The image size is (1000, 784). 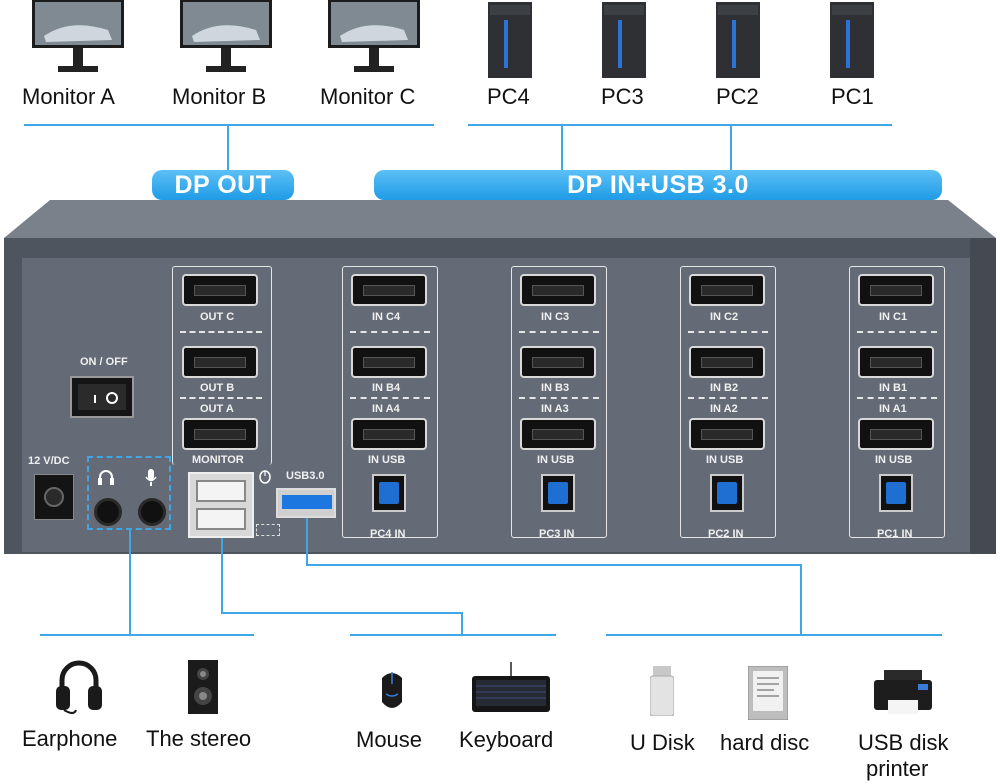 I want to click on printer-label: printer, so click(x=897, y=768).